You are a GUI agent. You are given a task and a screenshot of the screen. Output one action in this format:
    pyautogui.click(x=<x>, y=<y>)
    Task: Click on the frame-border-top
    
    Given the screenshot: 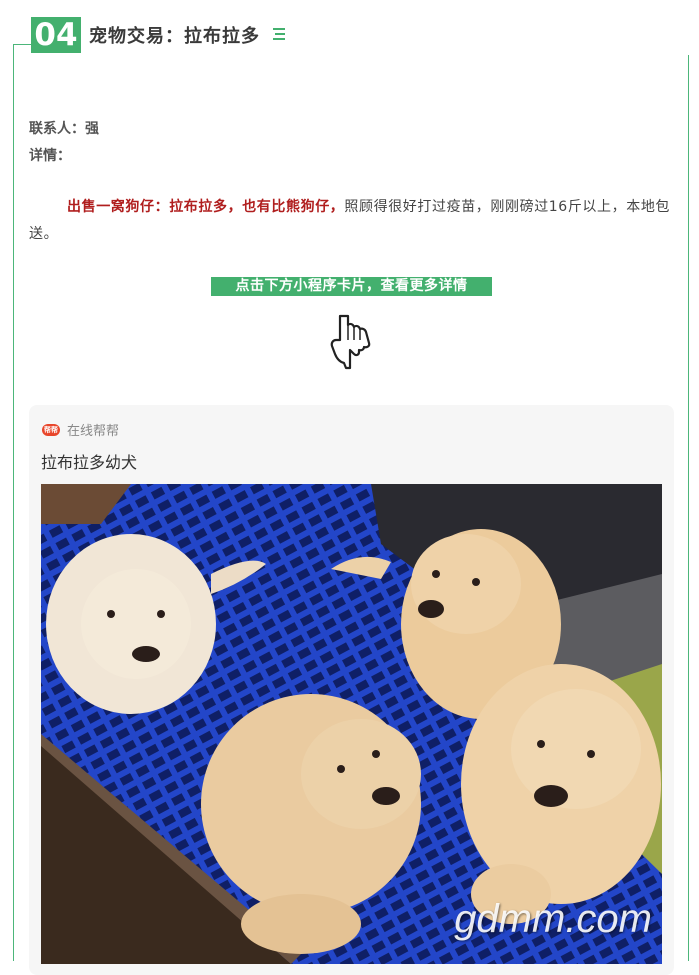 What is the action you would take?
    pyautogui.click(x=22, y=44)
    